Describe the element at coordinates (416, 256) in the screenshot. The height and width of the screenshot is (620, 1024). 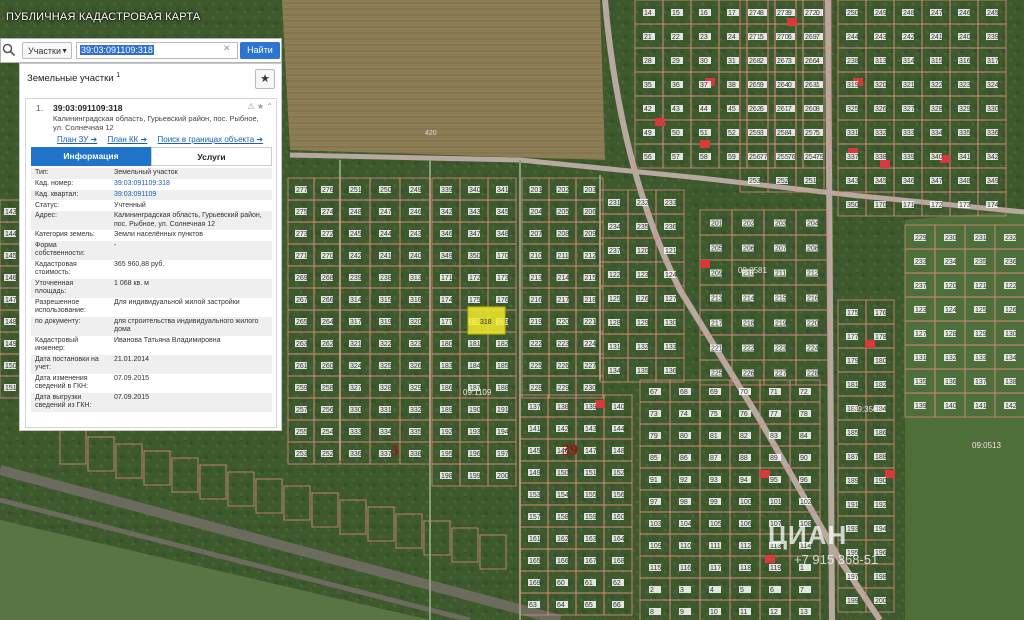
I see `parcel-number: 240` at that location.